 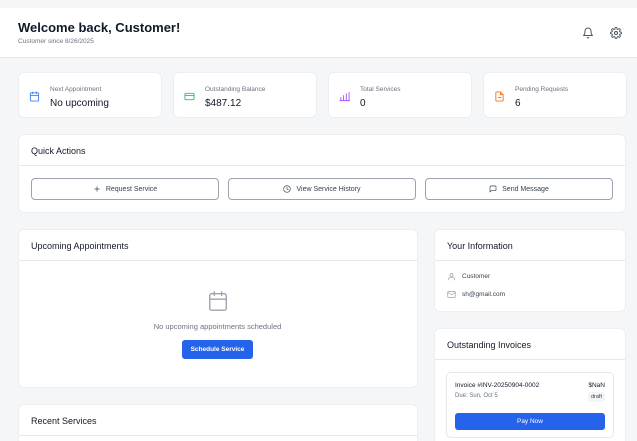 What do you see at coordinates (328, 189) in the screenshot?
I see `button-label: View Service History` at bounding box center [328, 189].